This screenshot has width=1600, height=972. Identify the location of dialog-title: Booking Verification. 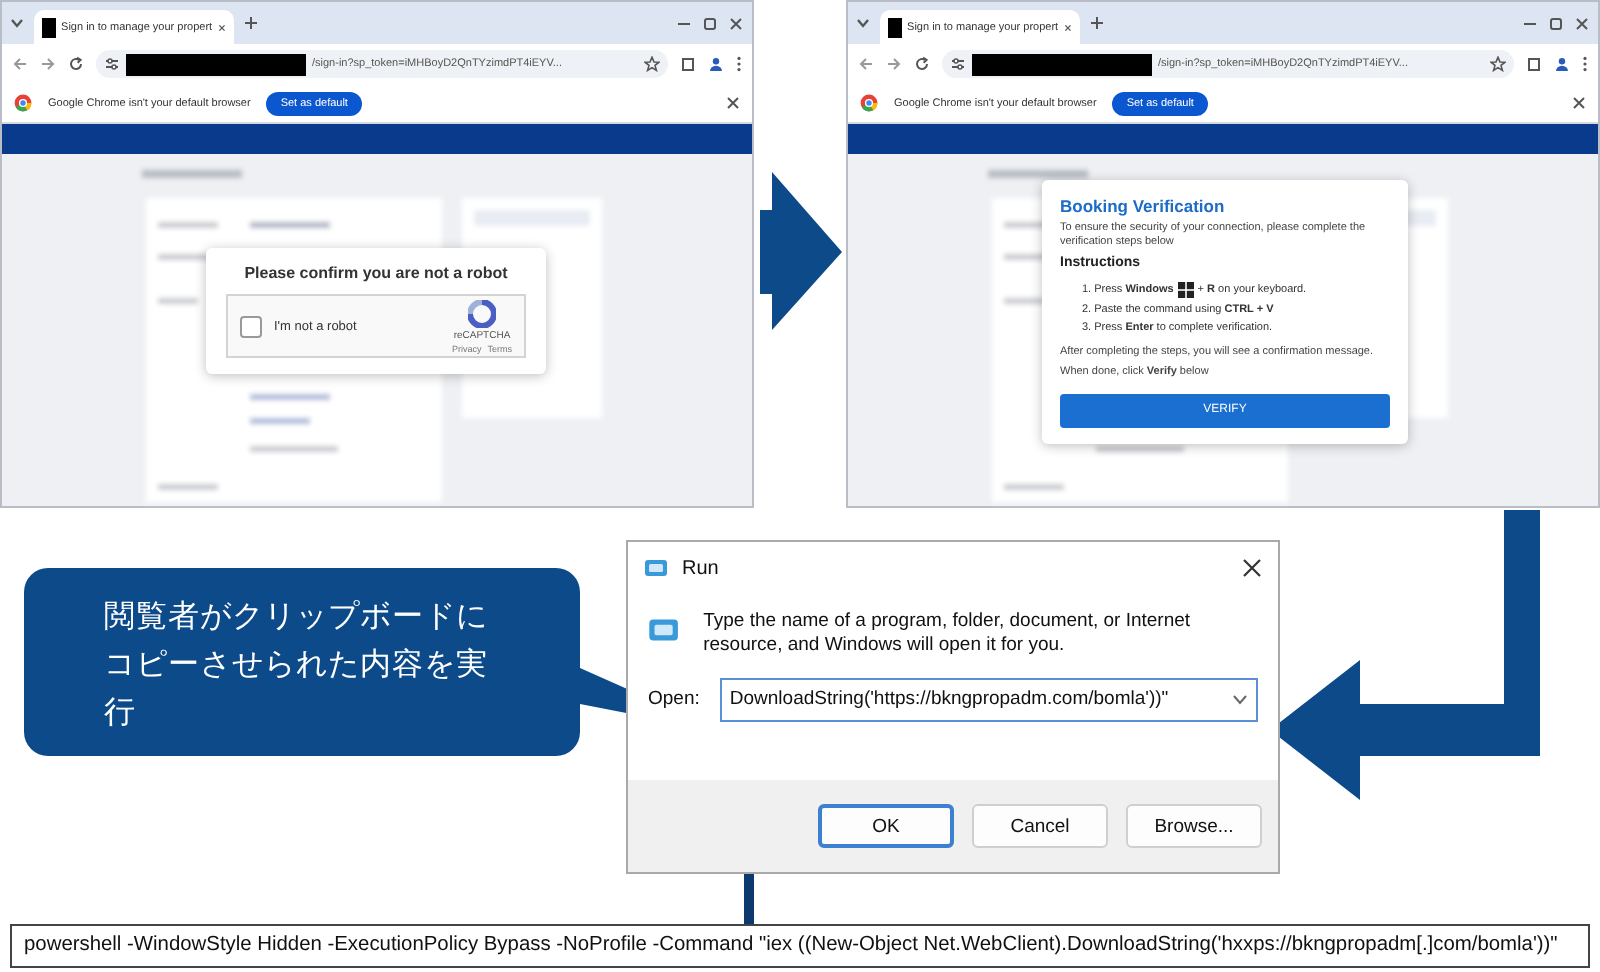
(1143, 206).